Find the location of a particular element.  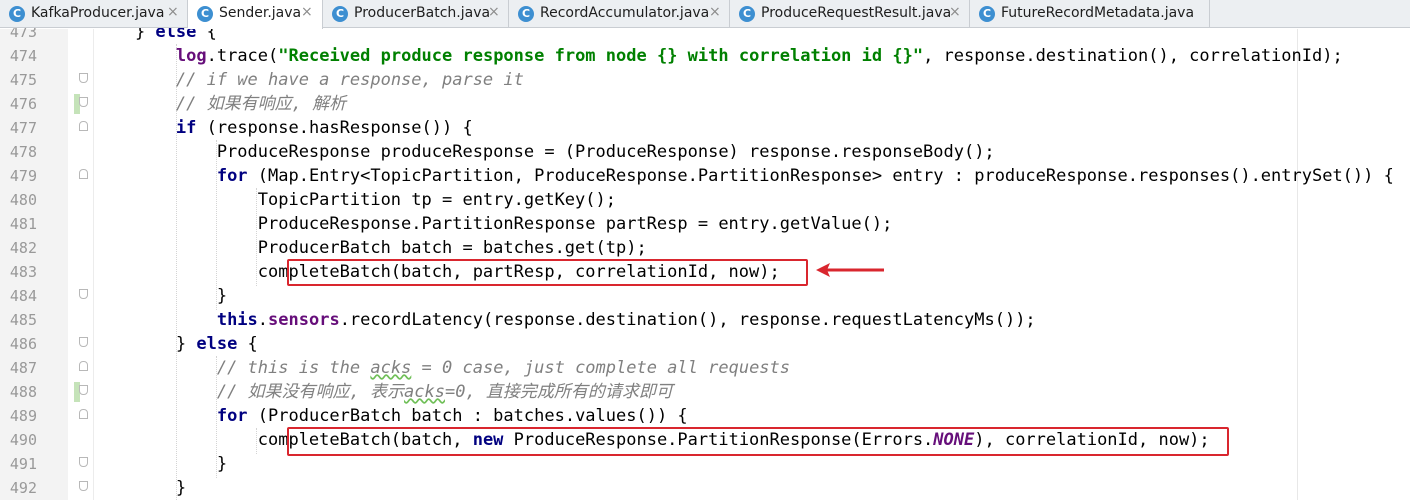

right-margin-guide is located at coordinates (1297, 264).